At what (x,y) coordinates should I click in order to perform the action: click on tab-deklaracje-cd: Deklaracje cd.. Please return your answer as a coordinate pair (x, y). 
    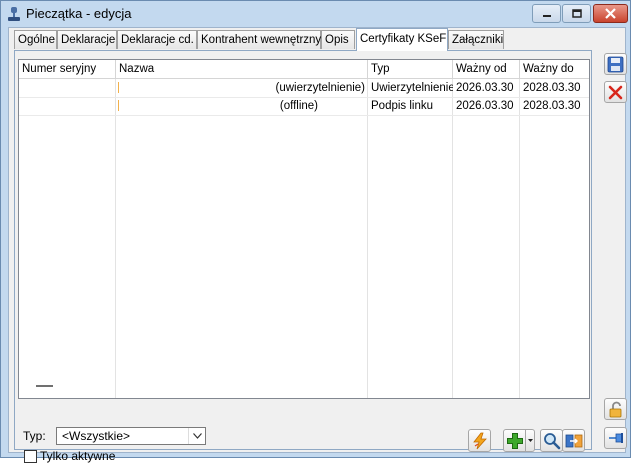
    Looking at the image, I should click on (157, 39).